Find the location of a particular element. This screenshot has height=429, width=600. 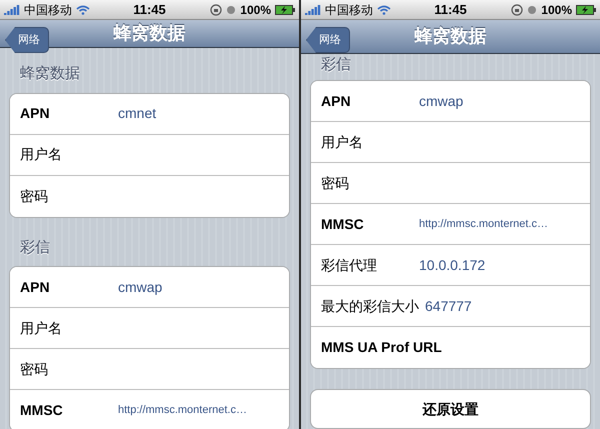

row-value: 10.0.0.172 is located at coordinates (452, 265).